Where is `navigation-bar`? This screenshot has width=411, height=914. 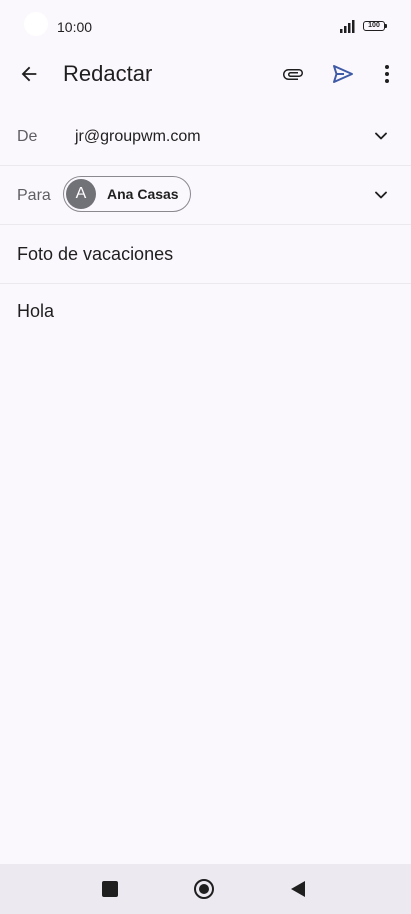 navigation-bar is located at coordinates (205, 889).